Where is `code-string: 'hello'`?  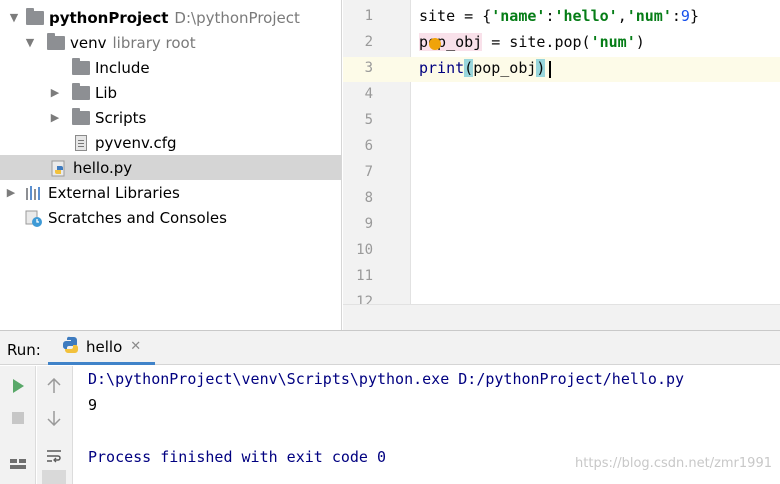 code-string: 'hello' is located at coordinates (586, 16).